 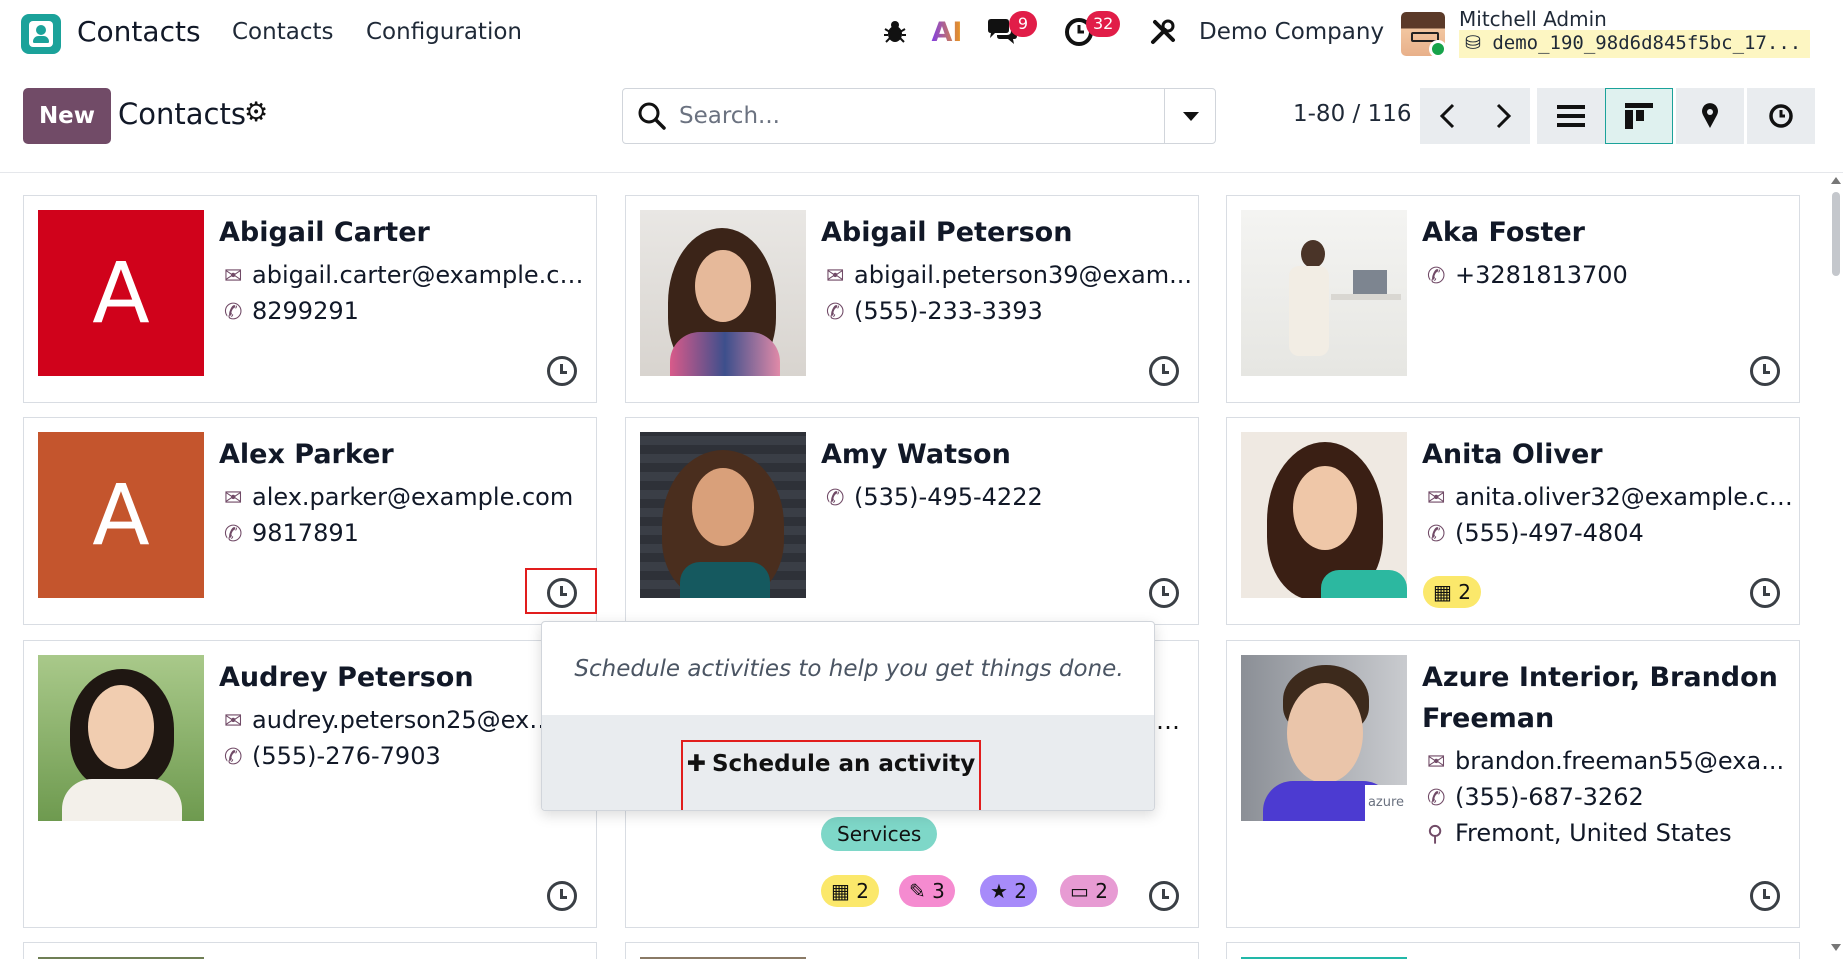 I want to click on chevron-down-icon, so click(x=1190, y=116).